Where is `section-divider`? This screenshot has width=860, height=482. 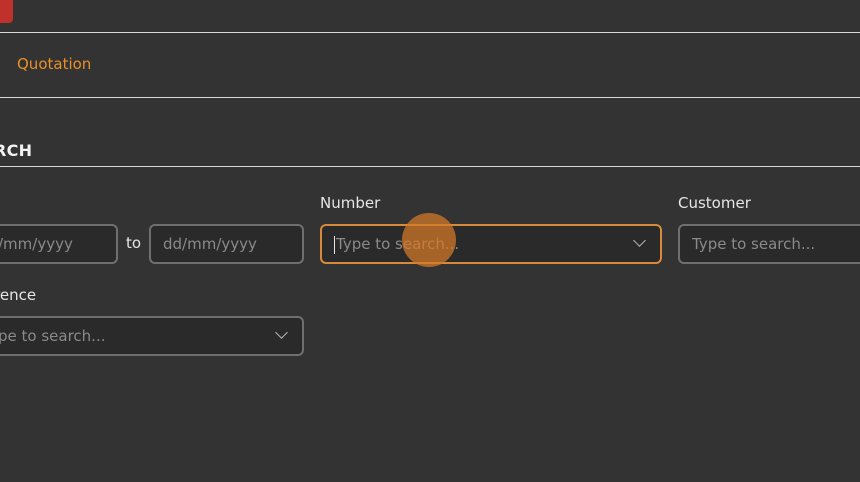
section-divider is located at coordinates (430, 166).